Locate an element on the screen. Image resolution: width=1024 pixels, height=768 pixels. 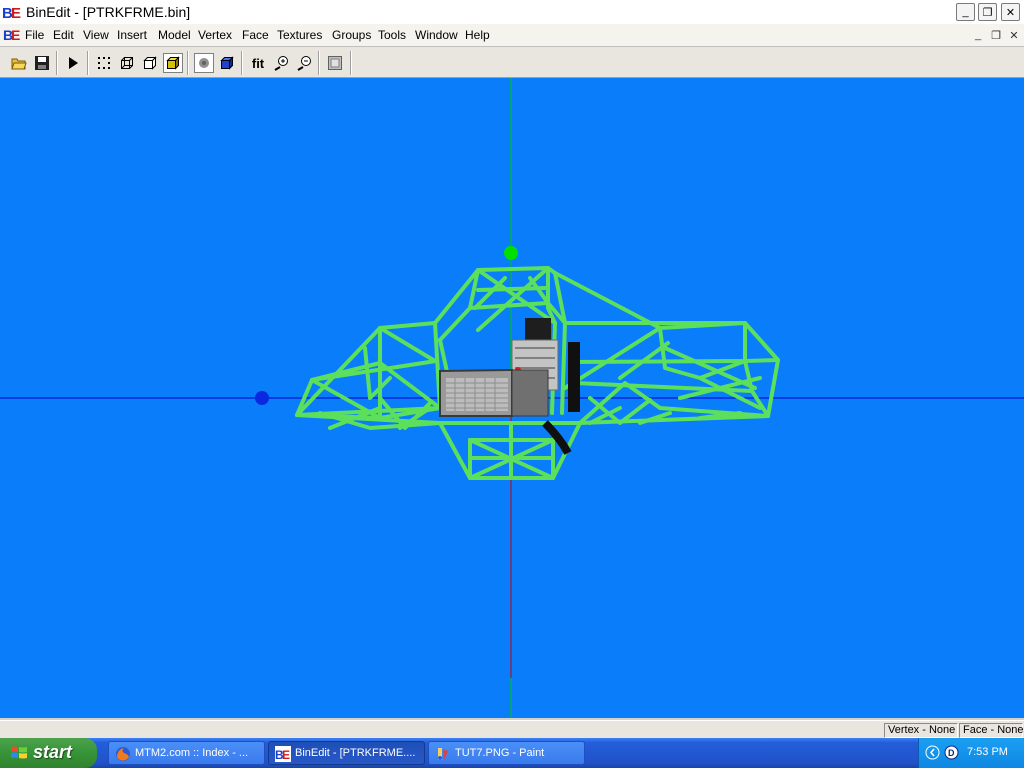
maximize-button: ❐ is located at coordinates (987, 12).